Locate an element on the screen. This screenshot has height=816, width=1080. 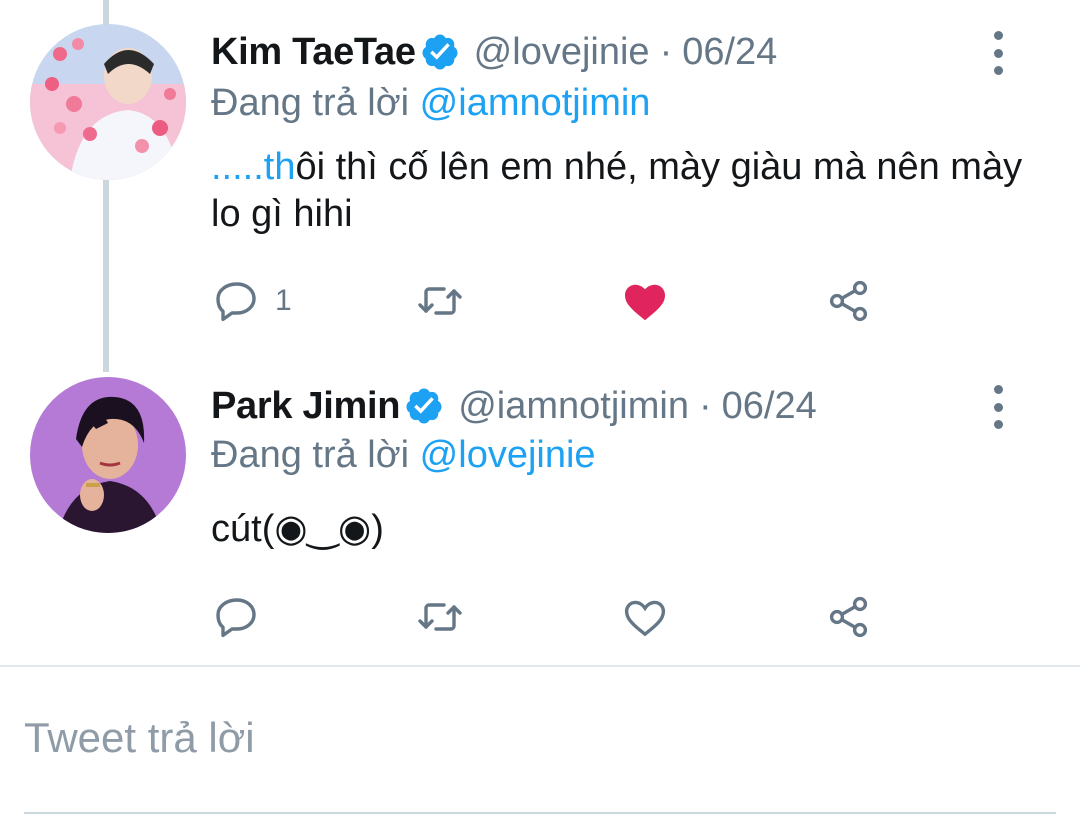
reply-button: 1 is located at coordinates (252, 301).